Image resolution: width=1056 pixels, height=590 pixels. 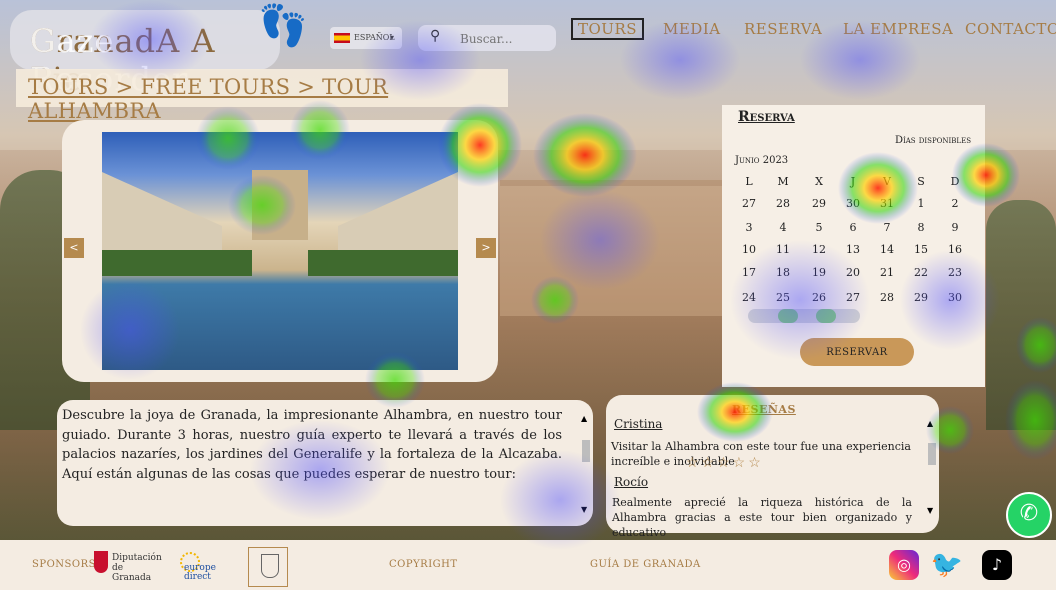 I want to click on weekday-label: M, so click(x=783, y=181).